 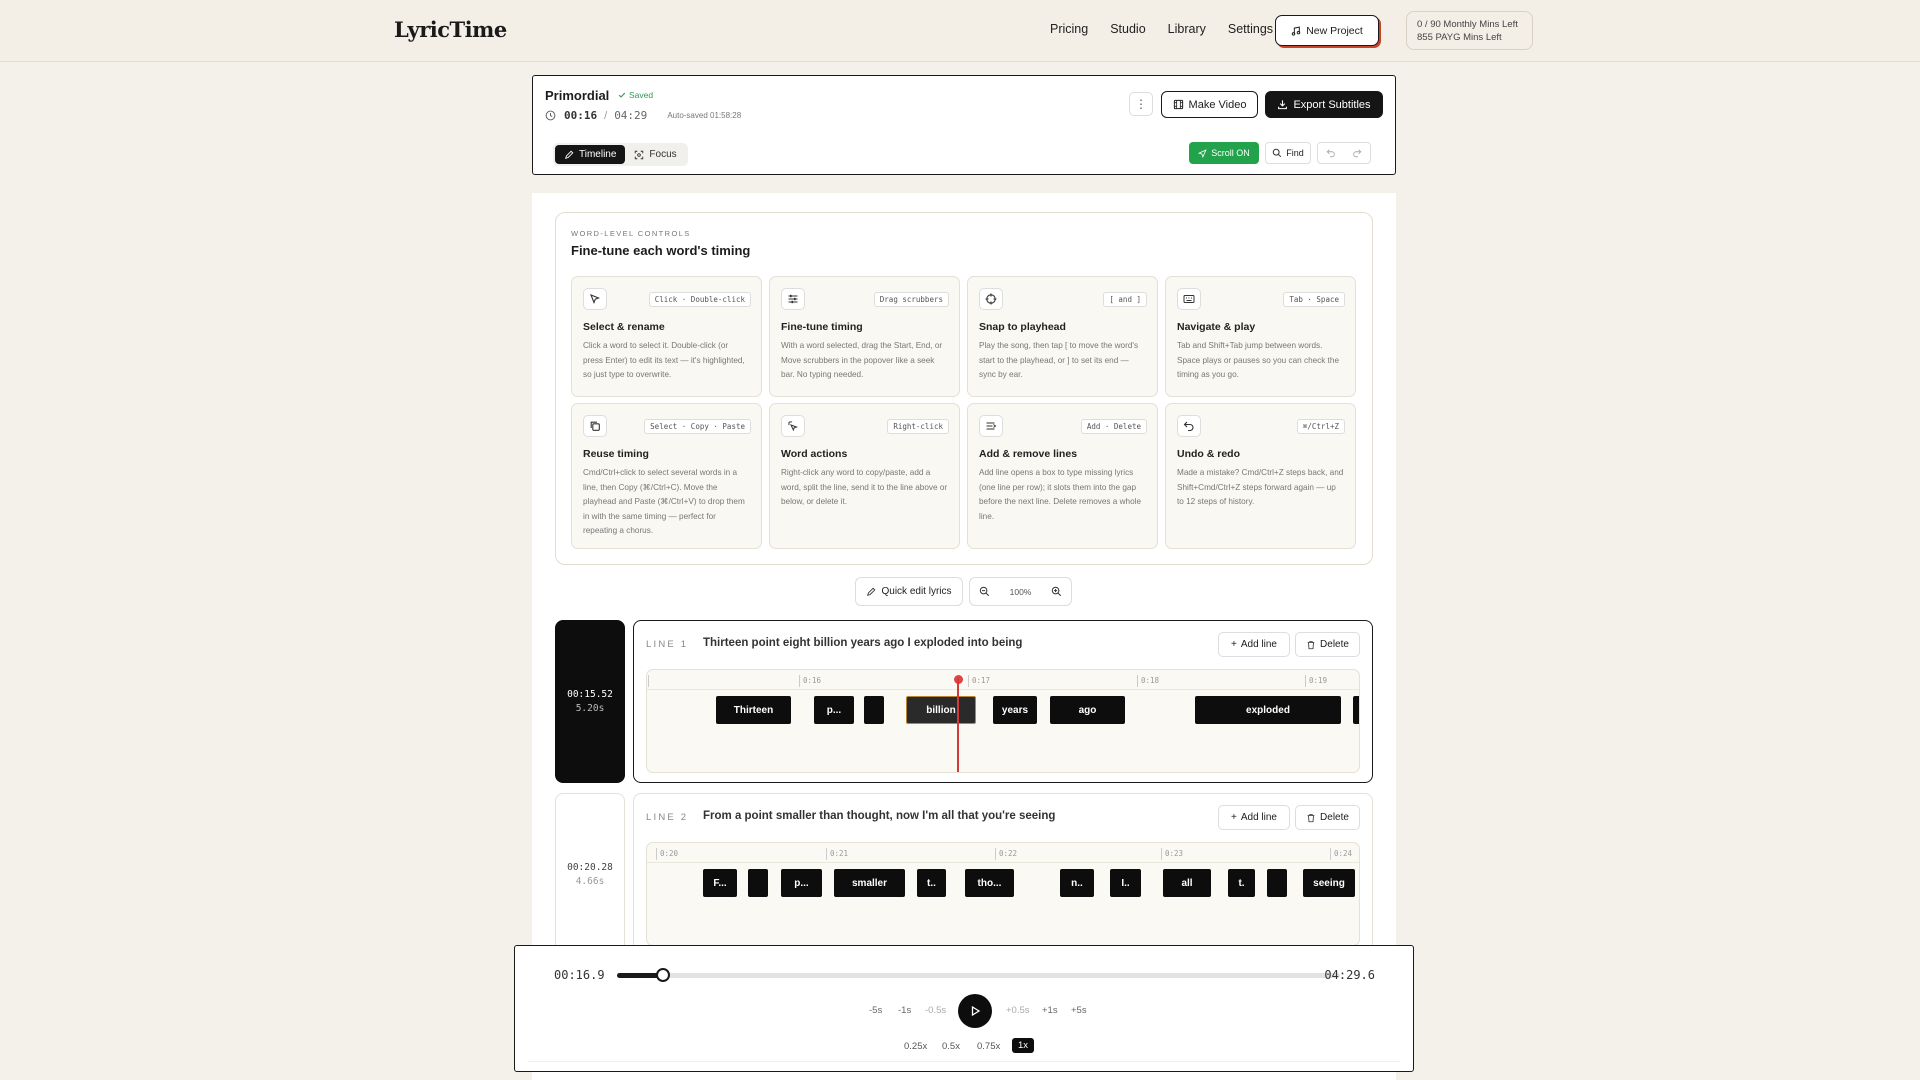 What do you see at coordinates (1087, 710) in the screenshot?
I see `word-block: ago` at bounding box center [1087, 710].